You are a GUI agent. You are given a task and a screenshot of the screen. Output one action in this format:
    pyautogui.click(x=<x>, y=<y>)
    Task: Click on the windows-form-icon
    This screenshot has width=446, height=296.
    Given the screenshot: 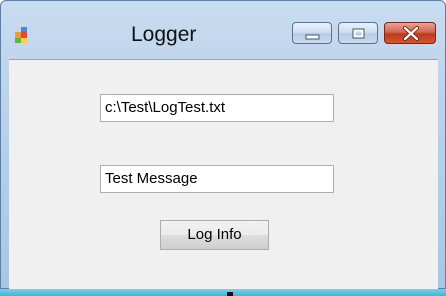 What is the action you would take?
    pyautogui.click(x=23, y=35)
    